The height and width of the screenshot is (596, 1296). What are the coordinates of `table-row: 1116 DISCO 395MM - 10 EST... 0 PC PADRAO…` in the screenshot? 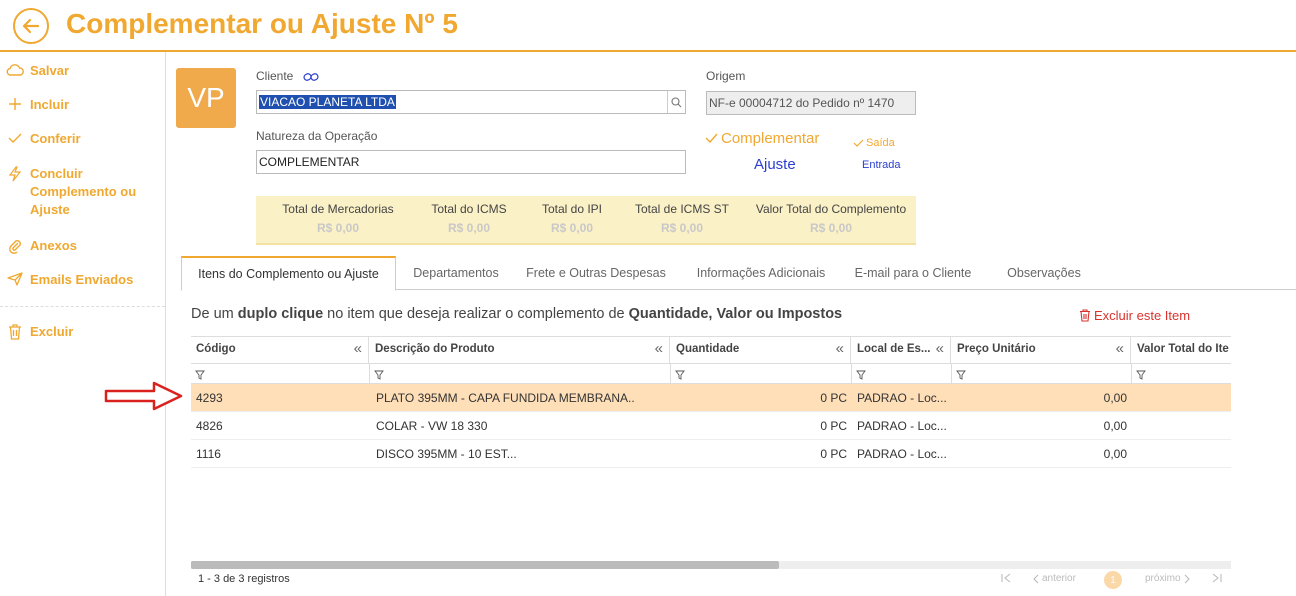 It's located at (711, 454).